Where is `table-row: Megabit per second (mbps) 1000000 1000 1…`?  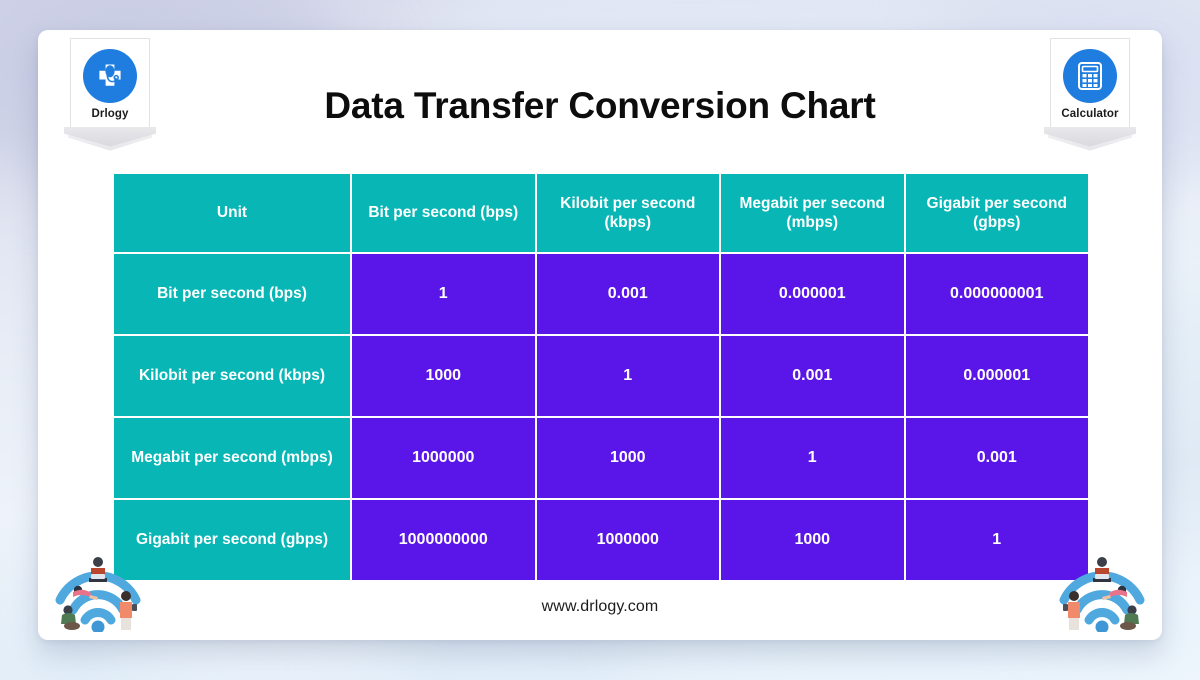
table-row: Megabit per second (mbps) 1000000 1000 1… is located at coordinates (601, 458).